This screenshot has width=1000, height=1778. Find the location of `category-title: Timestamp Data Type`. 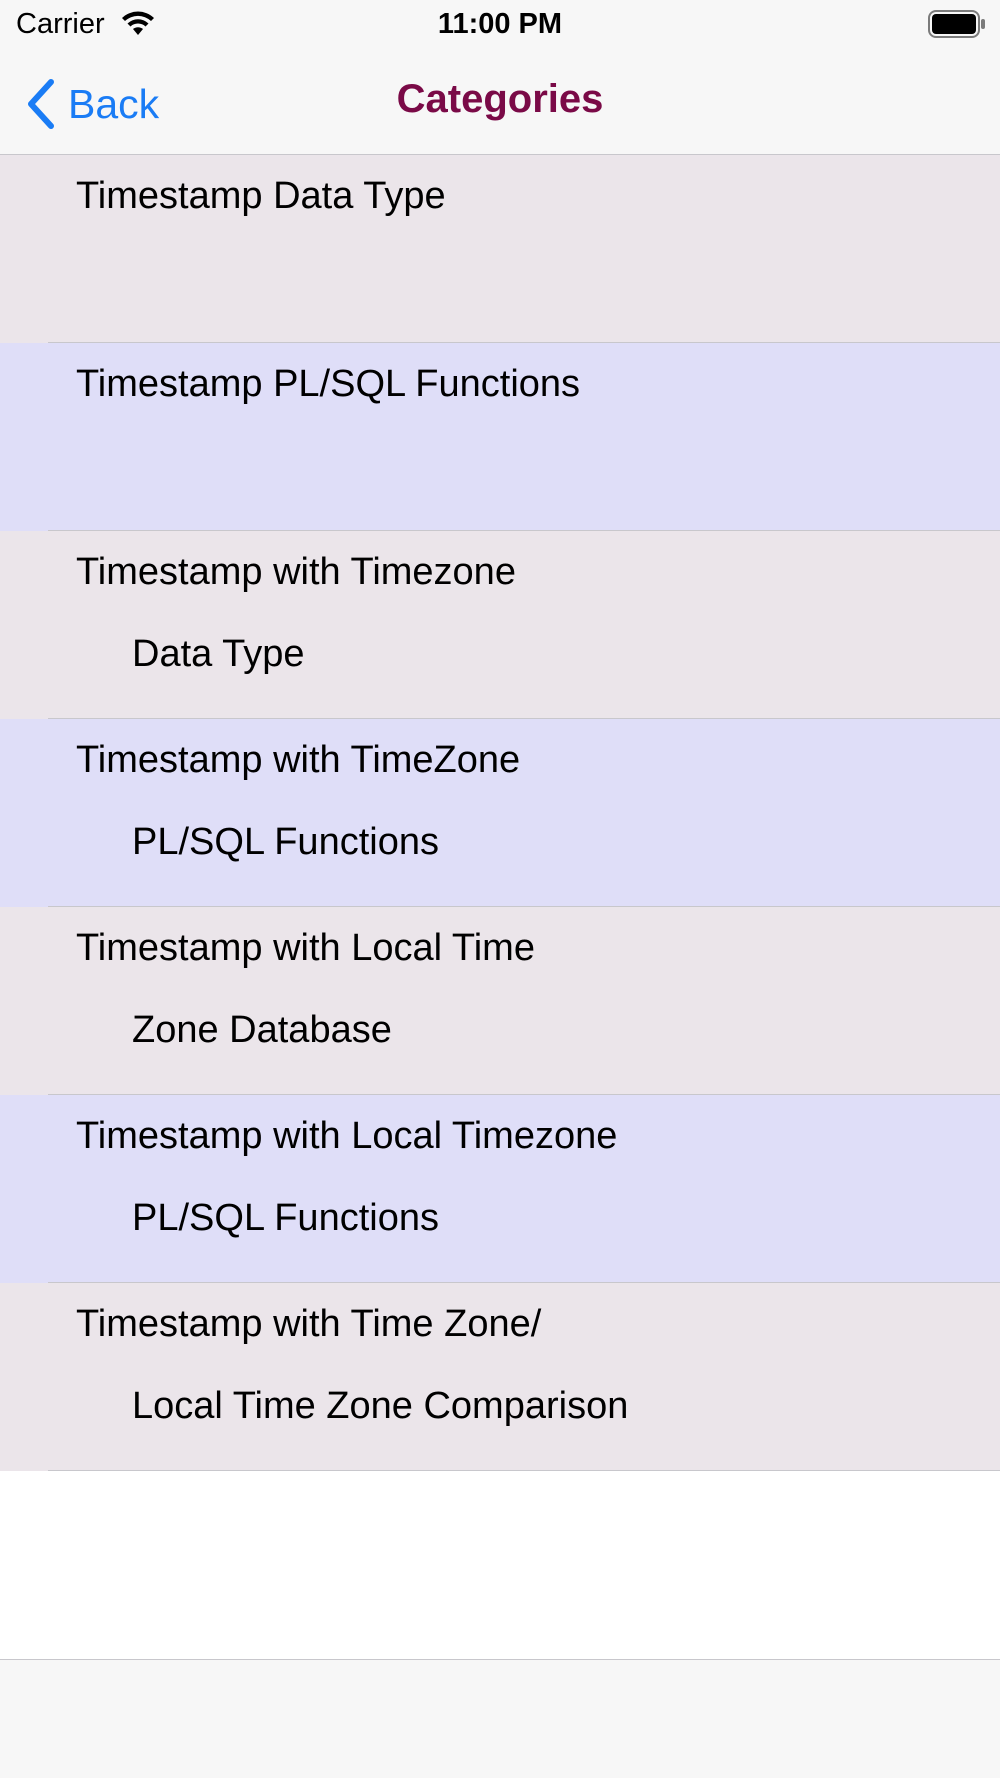

category-title: Timestamp Data Type is located at coordinates (261, 196).